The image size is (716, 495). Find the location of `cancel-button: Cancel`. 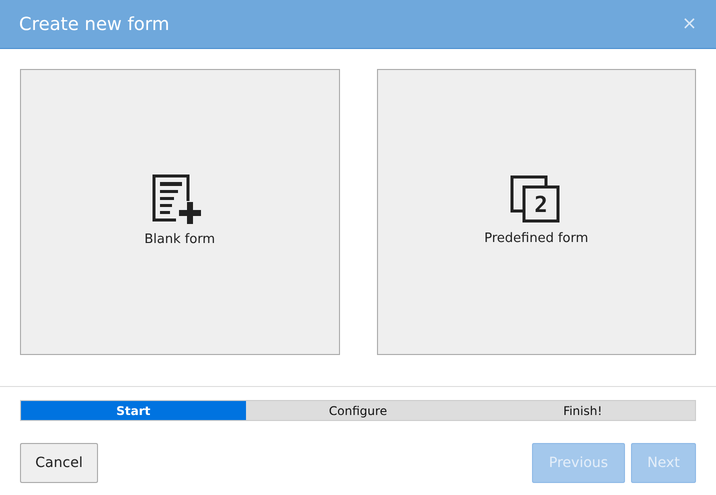

cancel-button: Cancel is located at coordinates (59, 463).